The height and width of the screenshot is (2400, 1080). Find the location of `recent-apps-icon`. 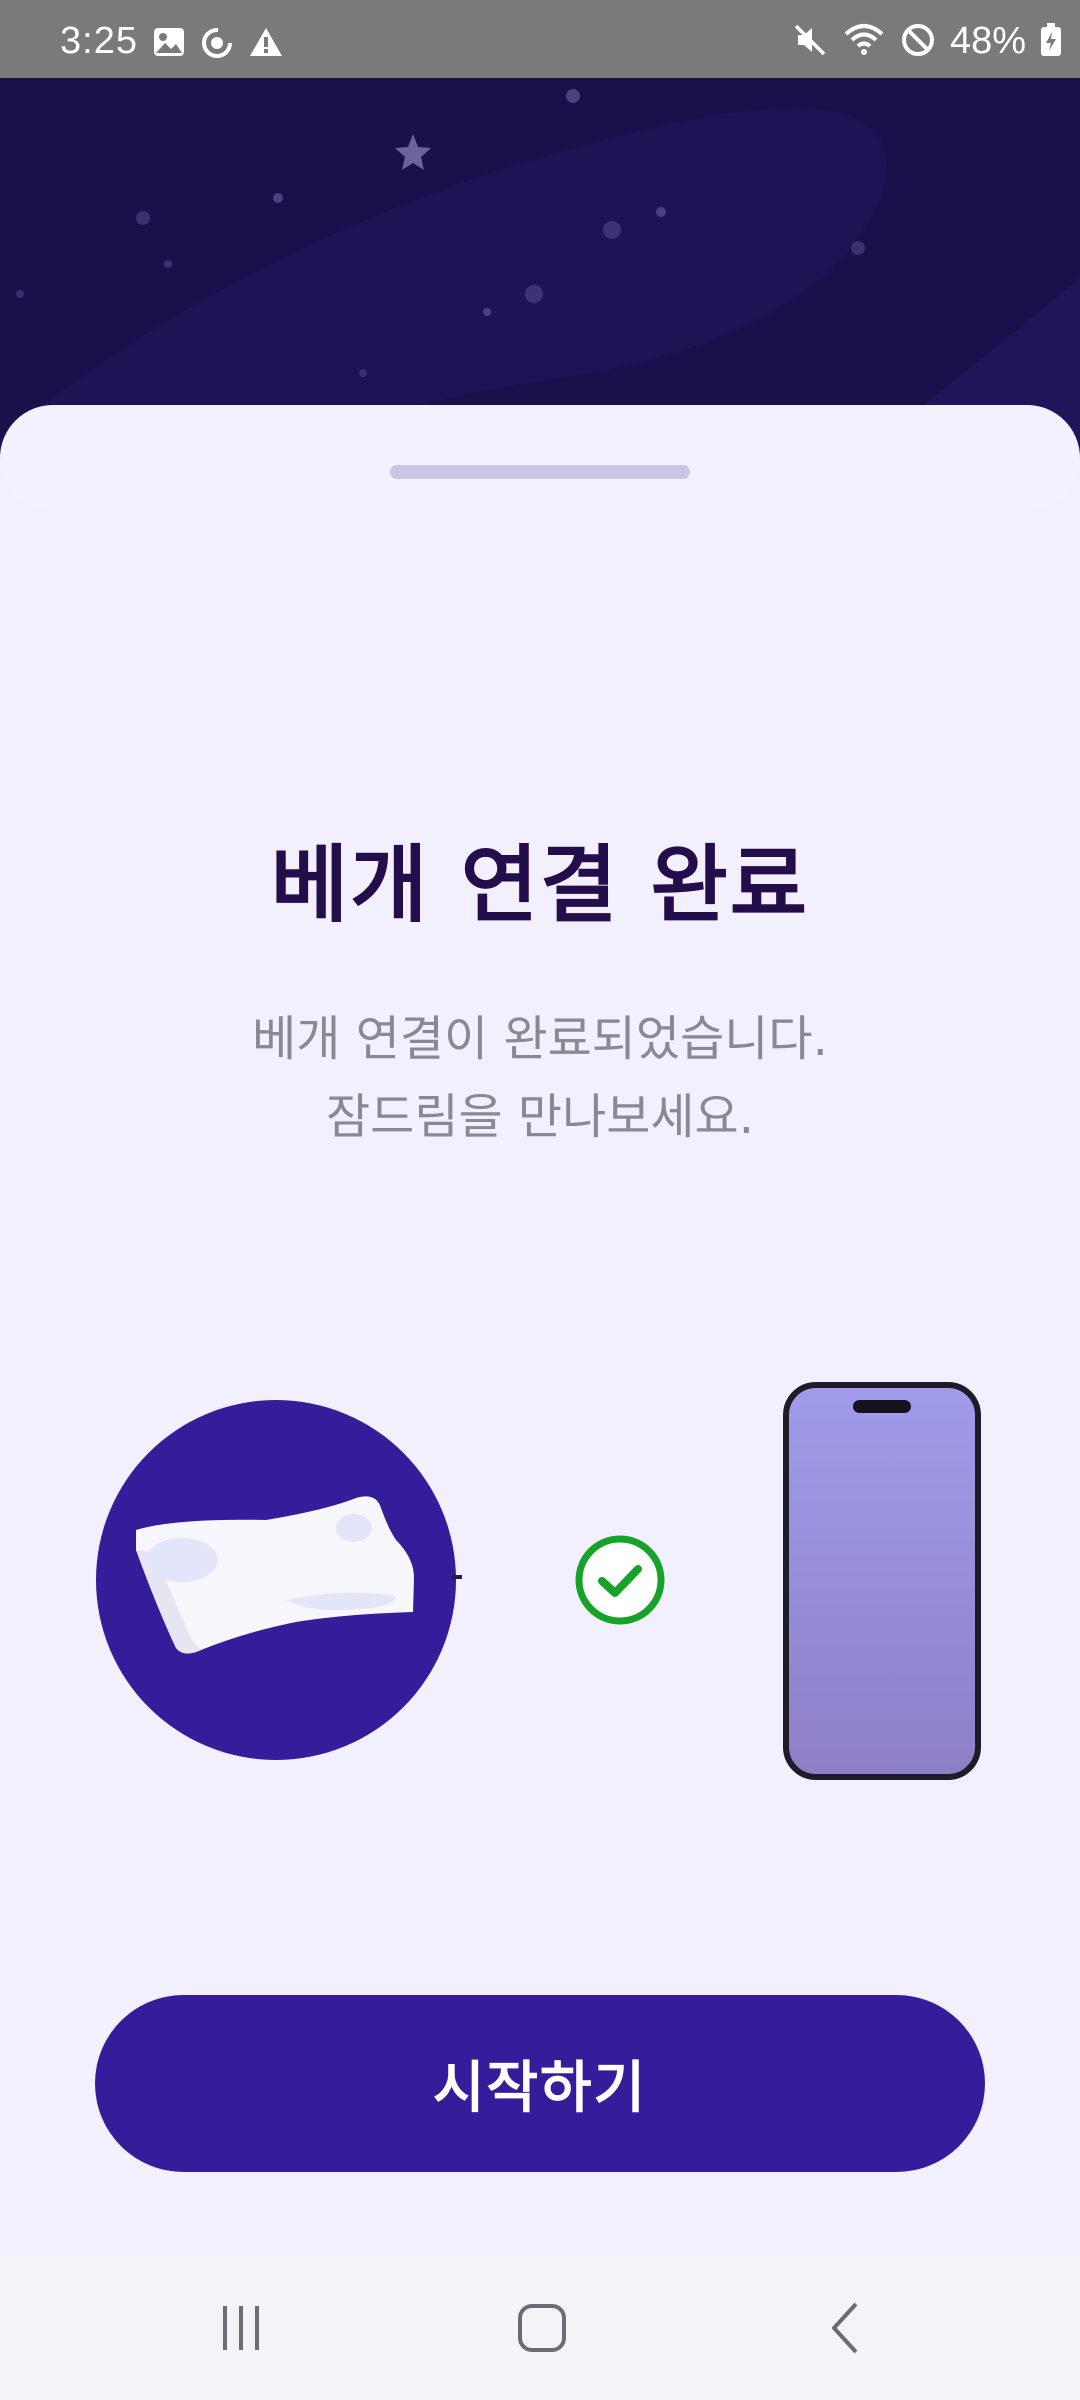

recent-apps-icon is located at coordinates (241, 2328).